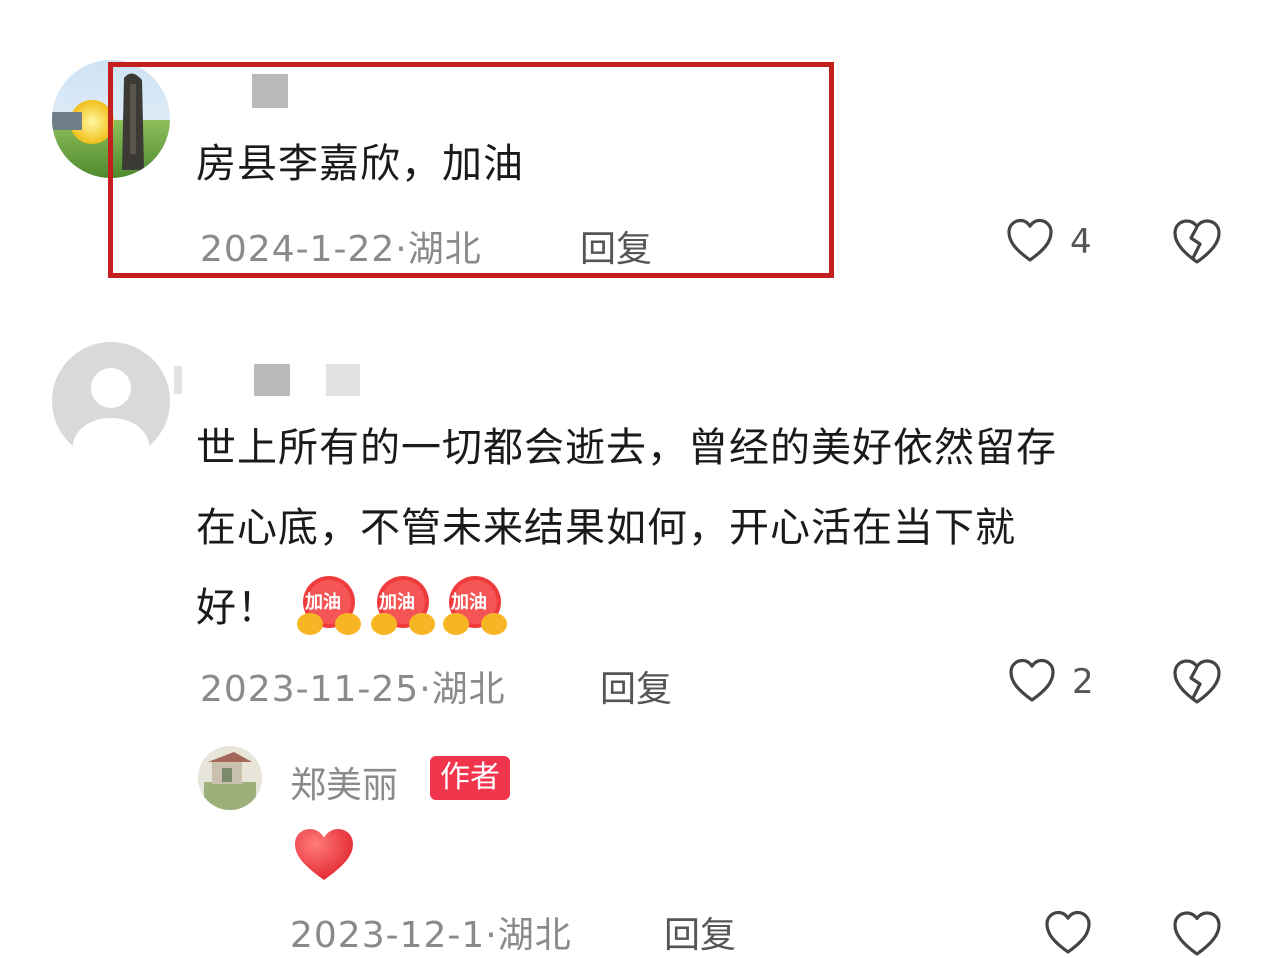 This screenshot has width=1280, height=958. Describe the element at coordinates (111, 414) in the screenshot. I see `user-silhouette-icon` at that location.